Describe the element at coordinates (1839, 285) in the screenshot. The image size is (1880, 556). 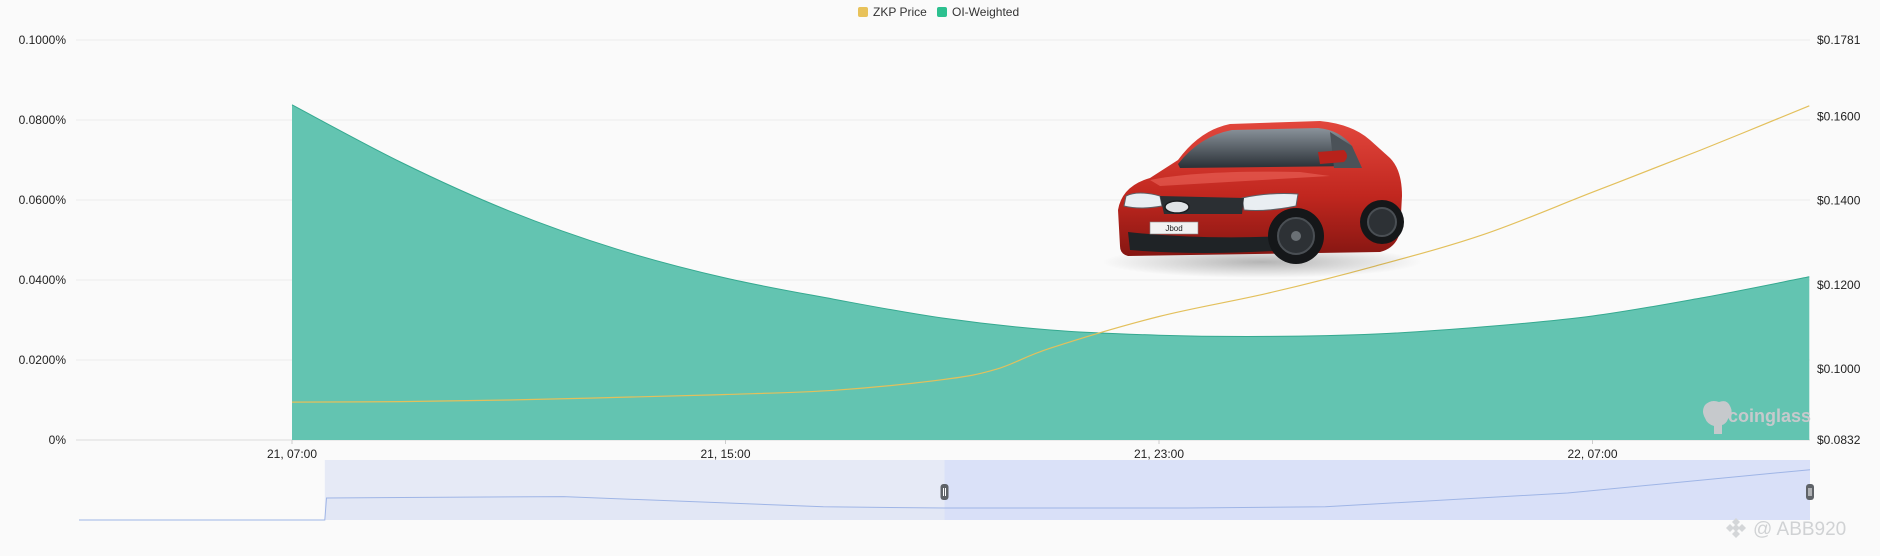
I see `y-right-tick-label: $0.1200` at that location.